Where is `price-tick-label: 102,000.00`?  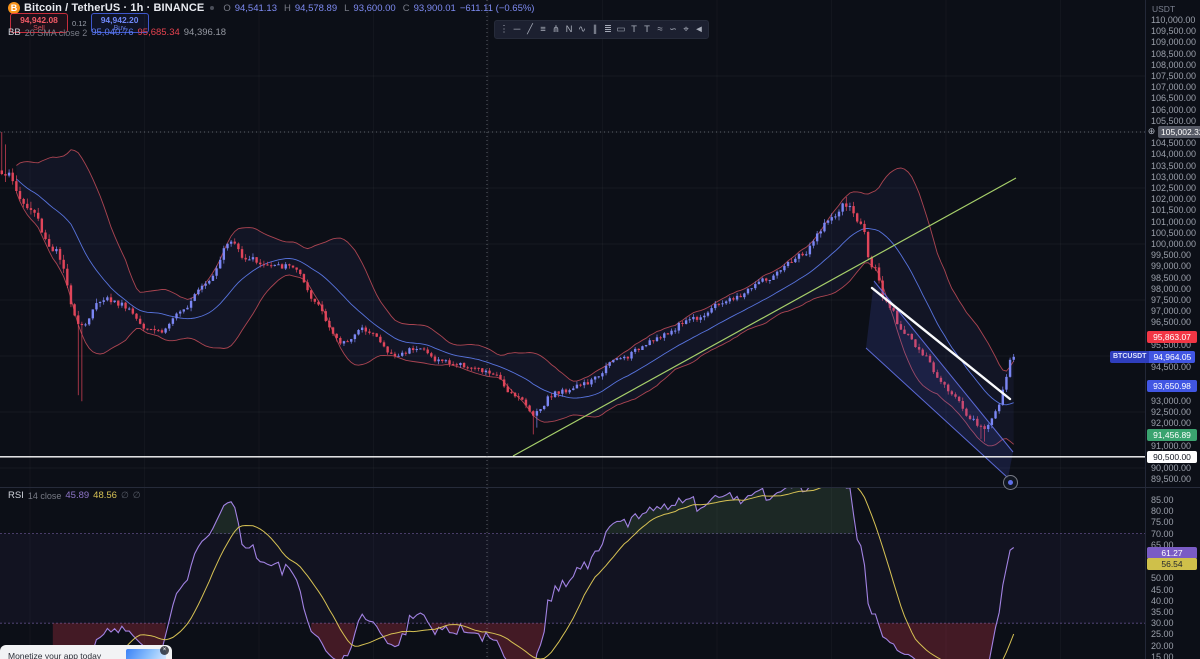
price-tick-label: 102,000.00 is located at coordinates (1174, 199).